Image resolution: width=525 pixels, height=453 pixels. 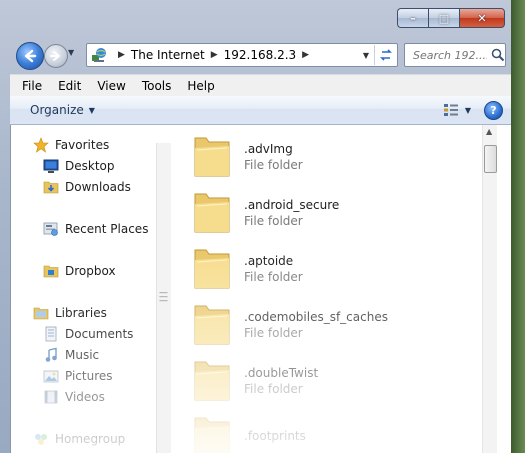 I want to click on recent-places-icon, so click(x=50, y=229).